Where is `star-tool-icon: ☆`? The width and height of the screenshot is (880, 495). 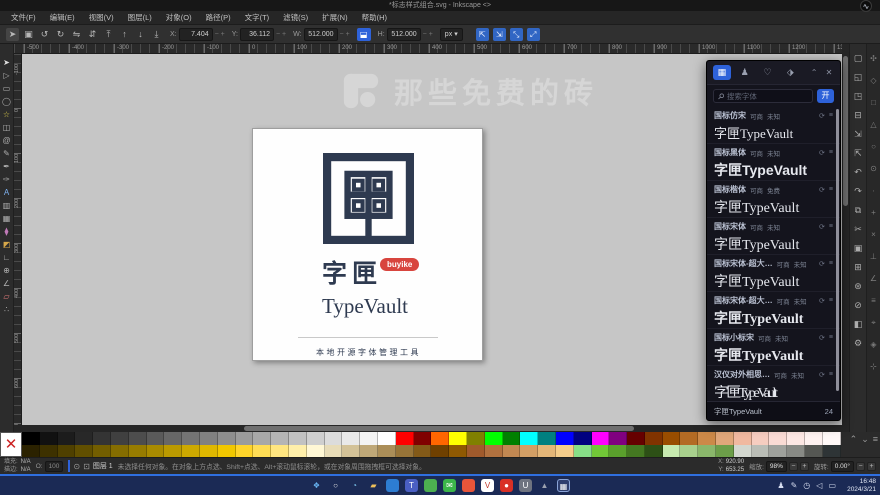 star-tool-icon: ☆ is located at coordinates (6, 114).